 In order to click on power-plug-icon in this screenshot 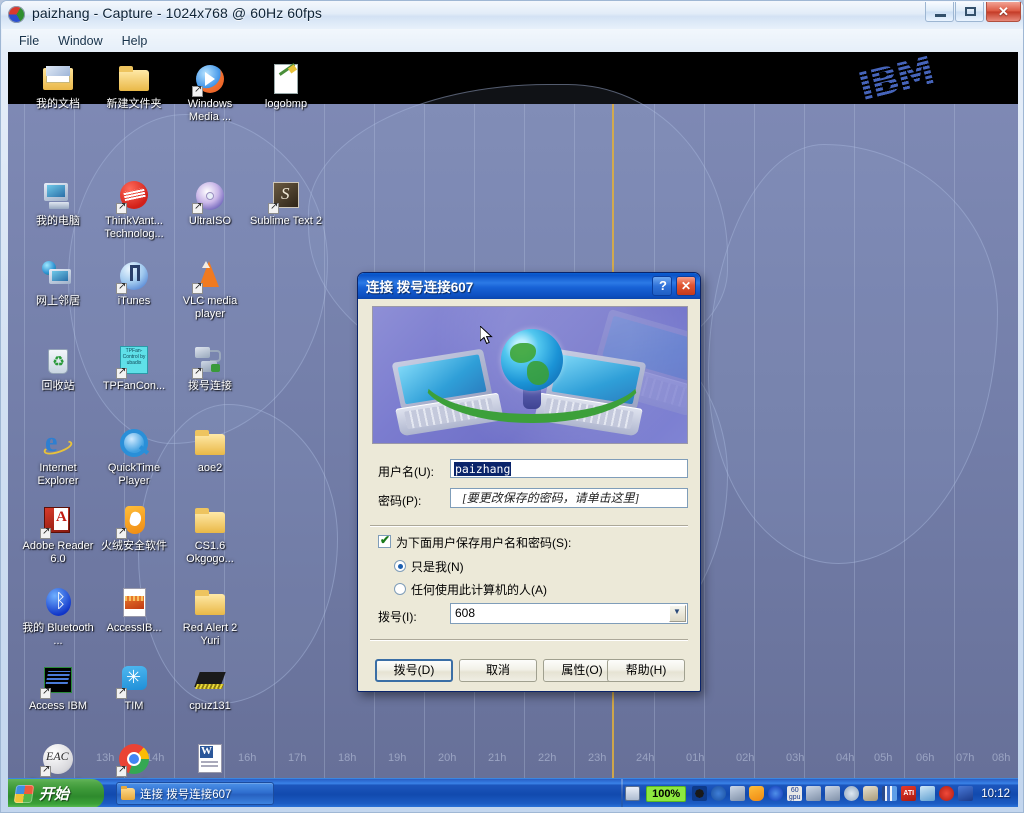, I will do `click(700, 793)`.